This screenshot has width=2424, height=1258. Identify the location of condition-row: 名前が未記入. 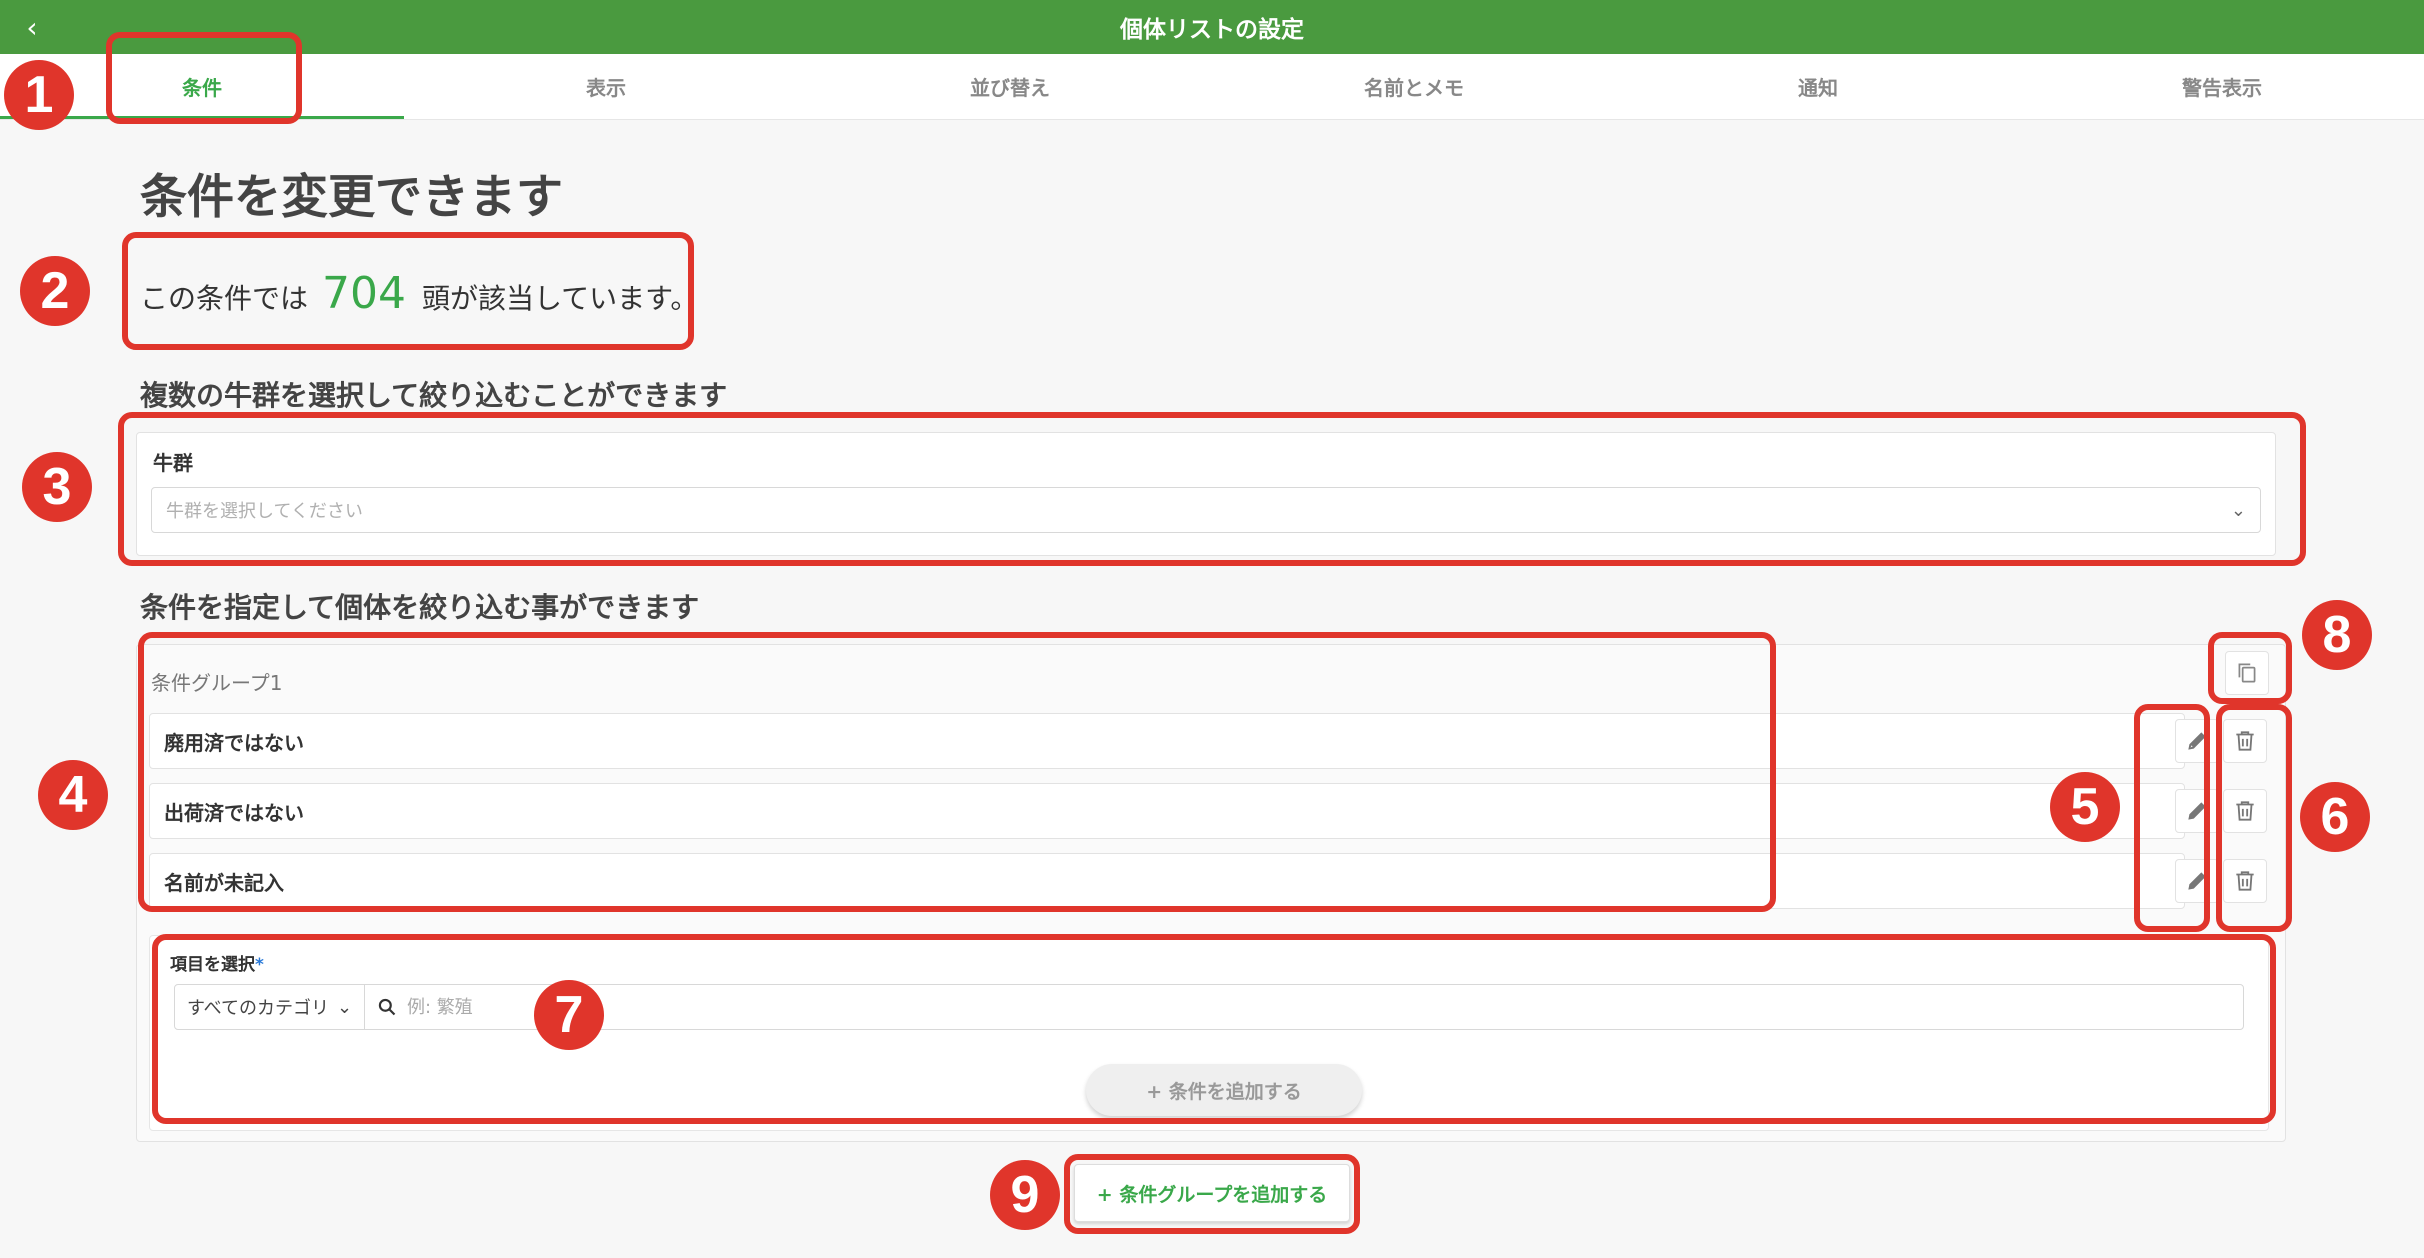
(1167, 881).